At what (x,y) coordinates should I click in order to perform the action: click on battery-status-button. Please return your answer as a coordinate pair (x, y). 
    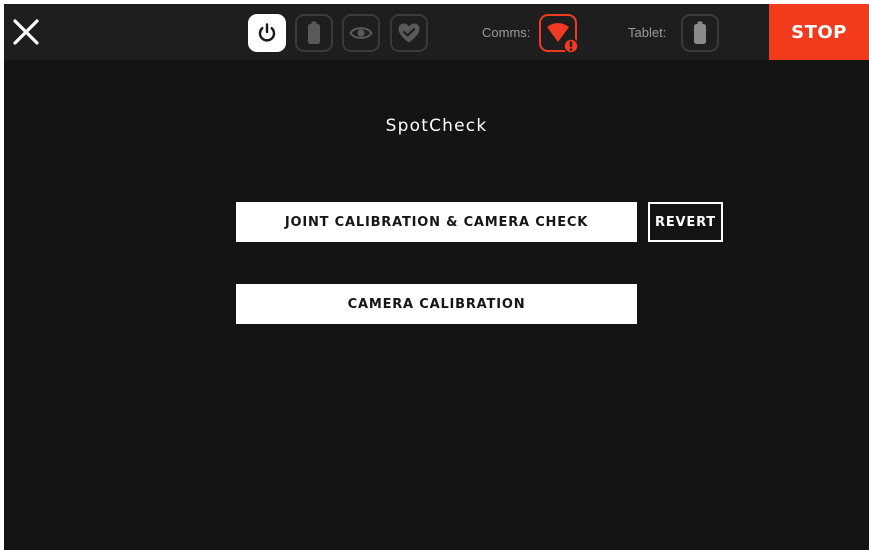
    Looking at the image, I should click on (314, 33).